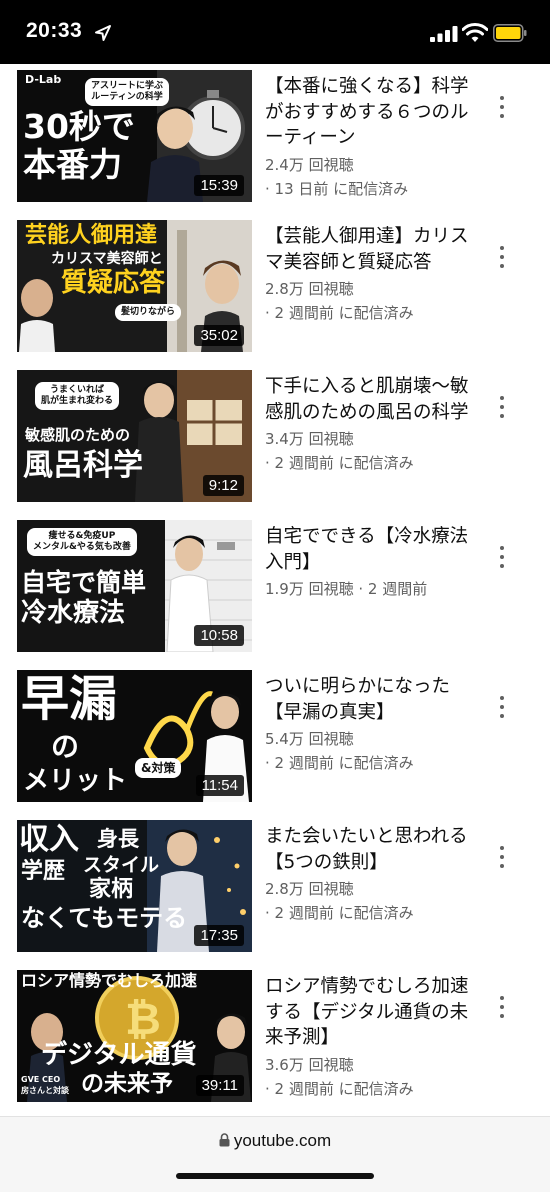 This screenshot has width=550, height=1192. I want to click on url-display: youtube.com, so click(275, 1141).